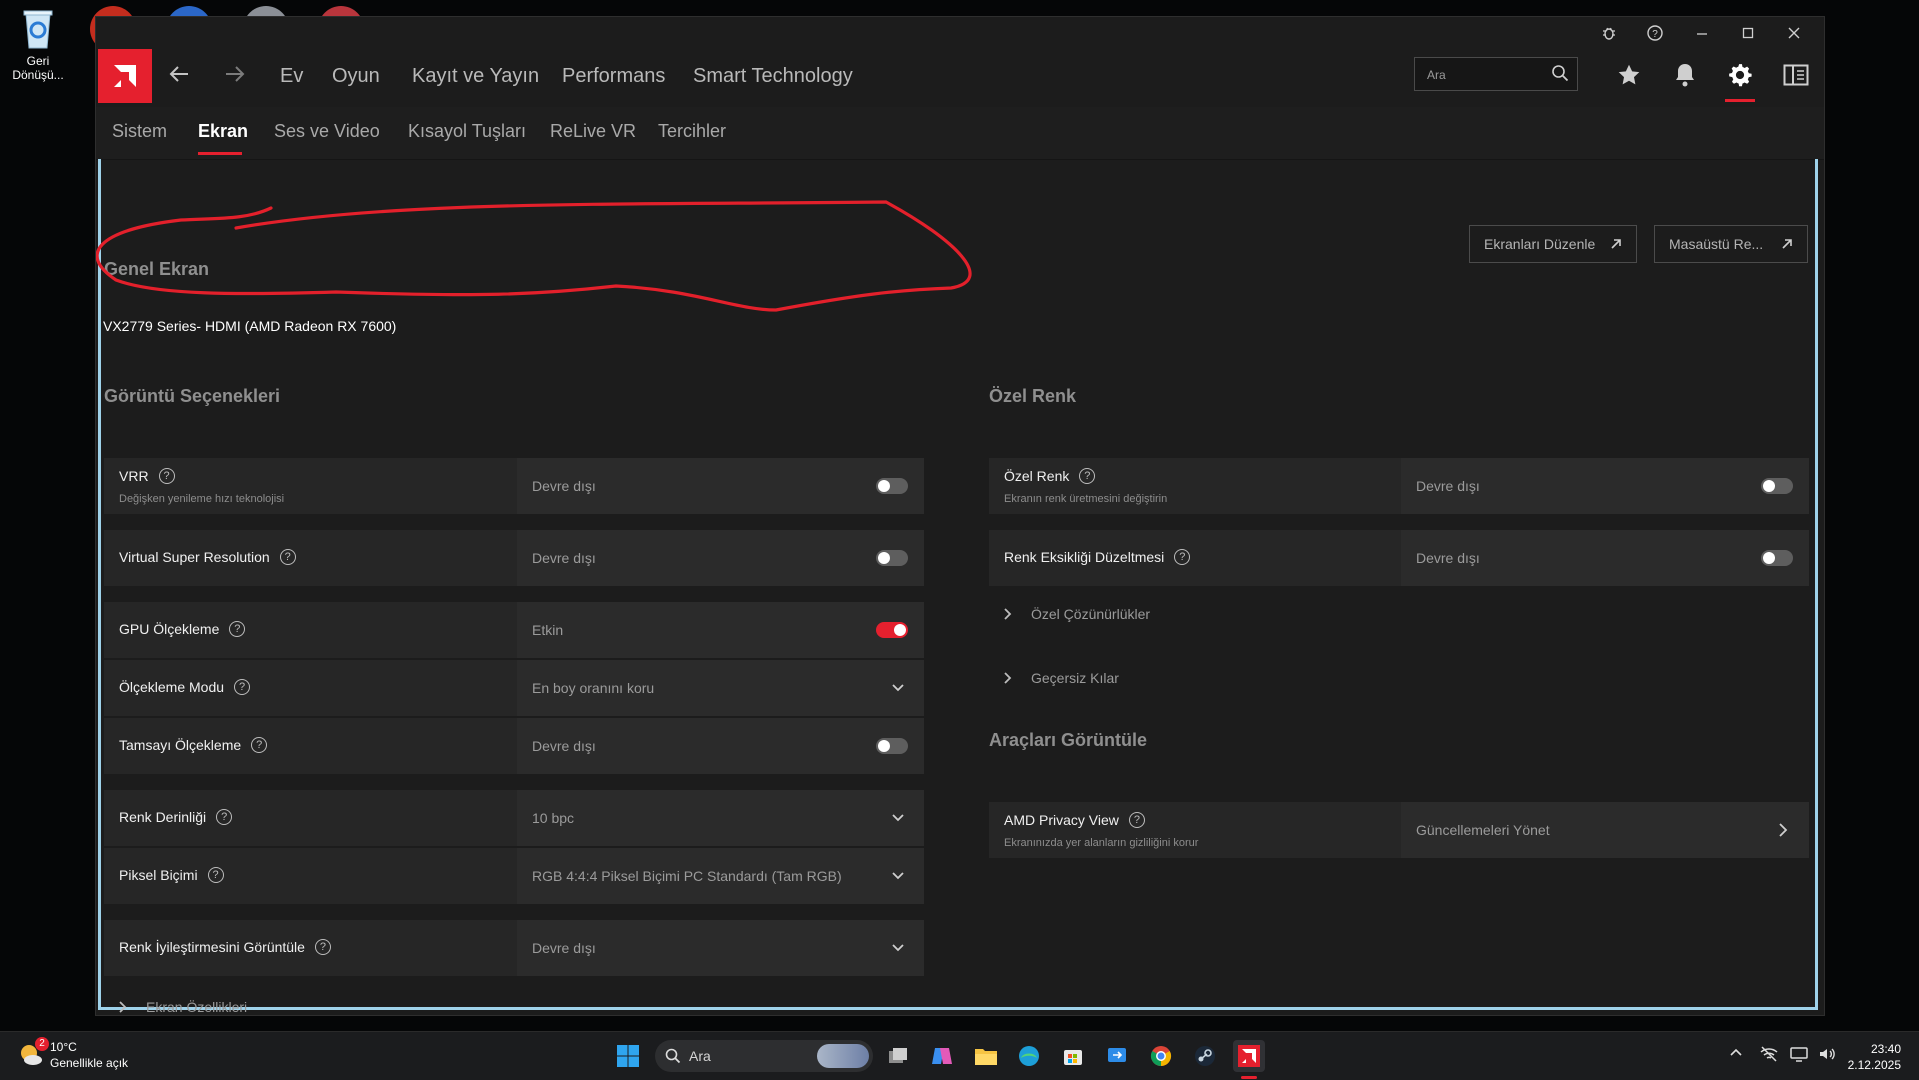 This screenshot has width=1919, height=1080. I want to click on display-tray-button, so click(1799, 1055).